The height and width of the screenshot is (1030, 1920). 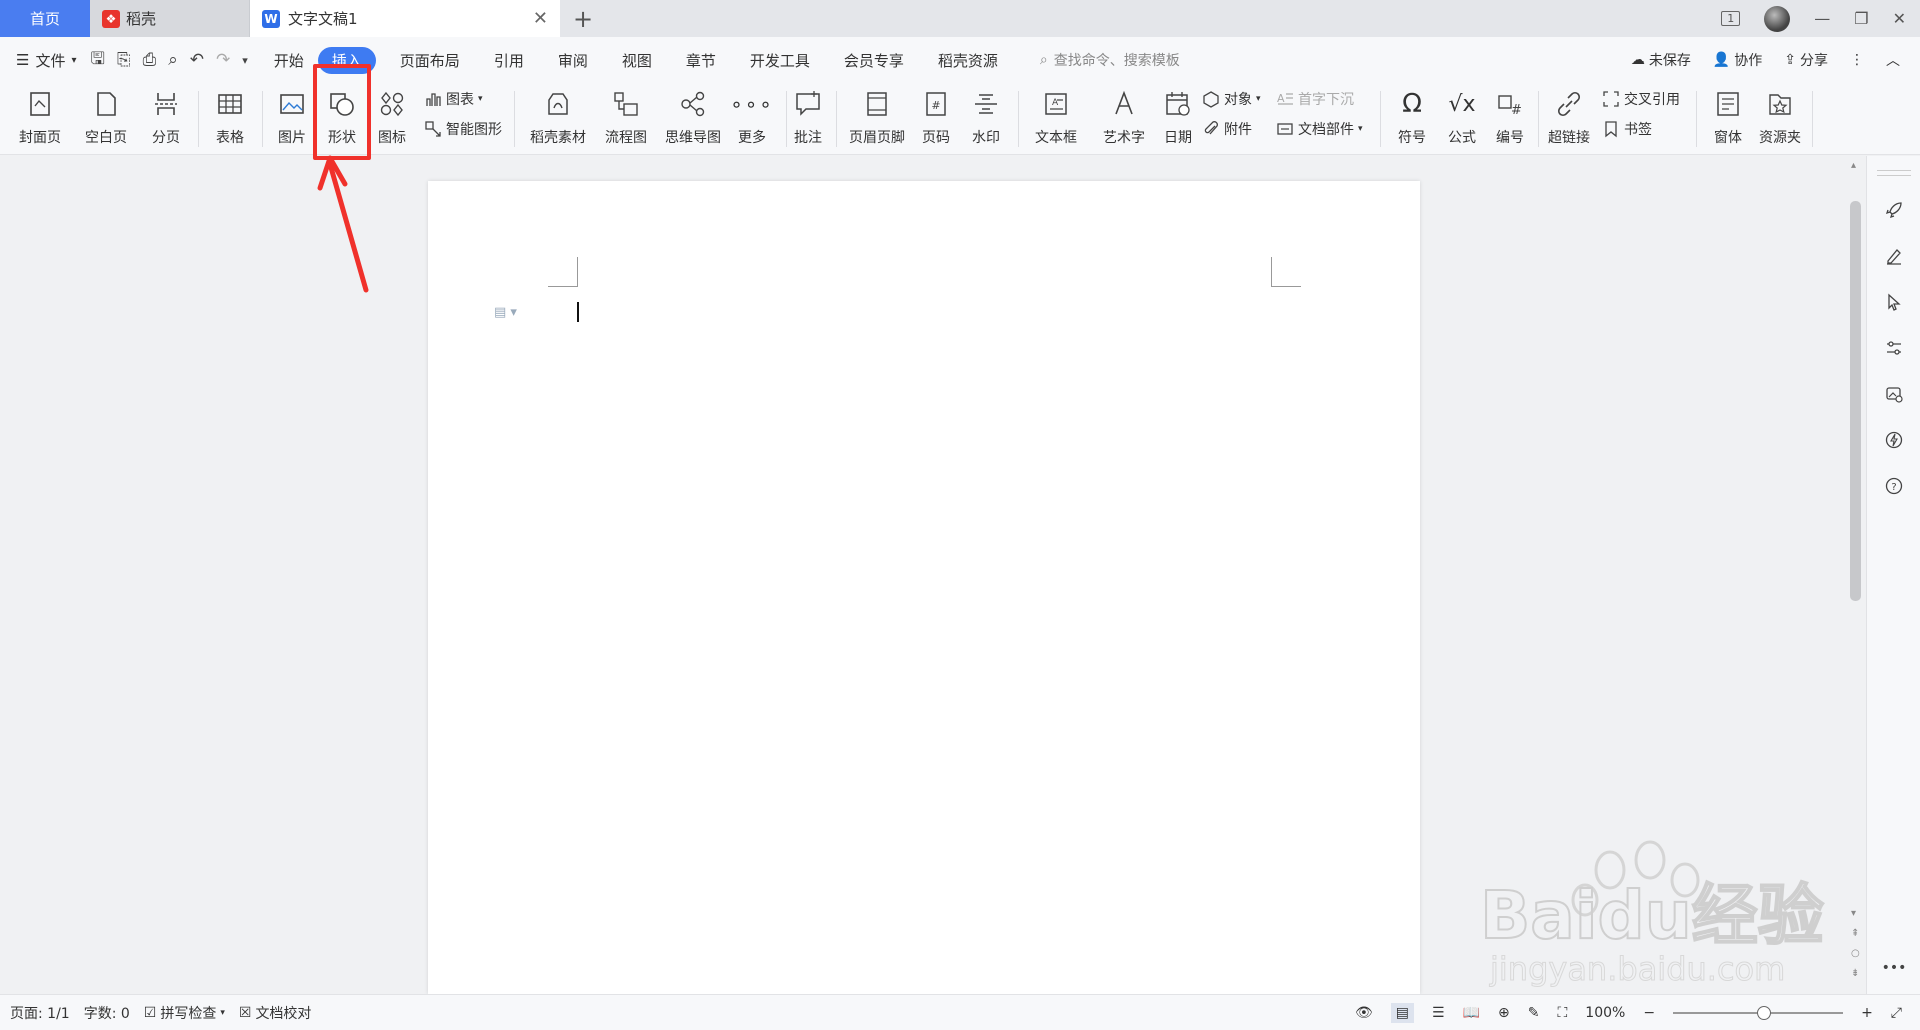 What do you see at coordinates (124, 60) in the screenshot?
I see `export-pdf-icon: ⎘` at bounding box center [124, 60].